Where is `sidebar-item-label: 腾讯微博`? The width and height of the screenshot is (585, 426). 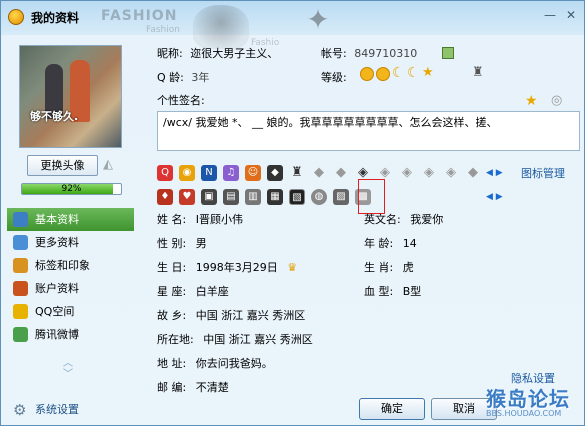
sidebar-item-label: 腾讯微博 is located at coordinates (57, 334).